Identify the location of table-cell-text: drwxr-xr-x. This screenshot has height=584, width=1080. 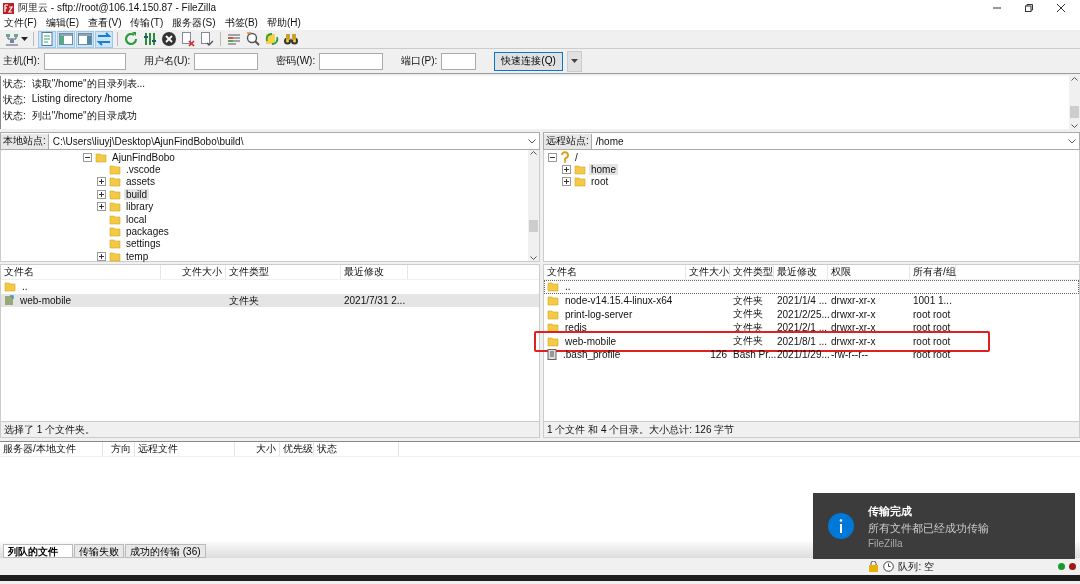
(853, 341).